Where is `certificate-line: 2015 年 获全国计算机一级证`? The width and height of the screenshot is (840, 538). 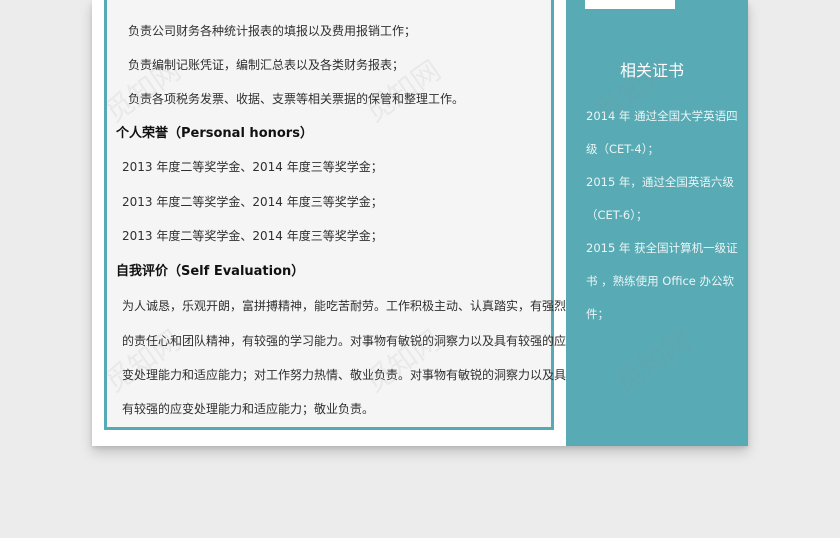
certificate-line: 2015 年 获全国计算机一级证 is located at coordinates (662, 248).